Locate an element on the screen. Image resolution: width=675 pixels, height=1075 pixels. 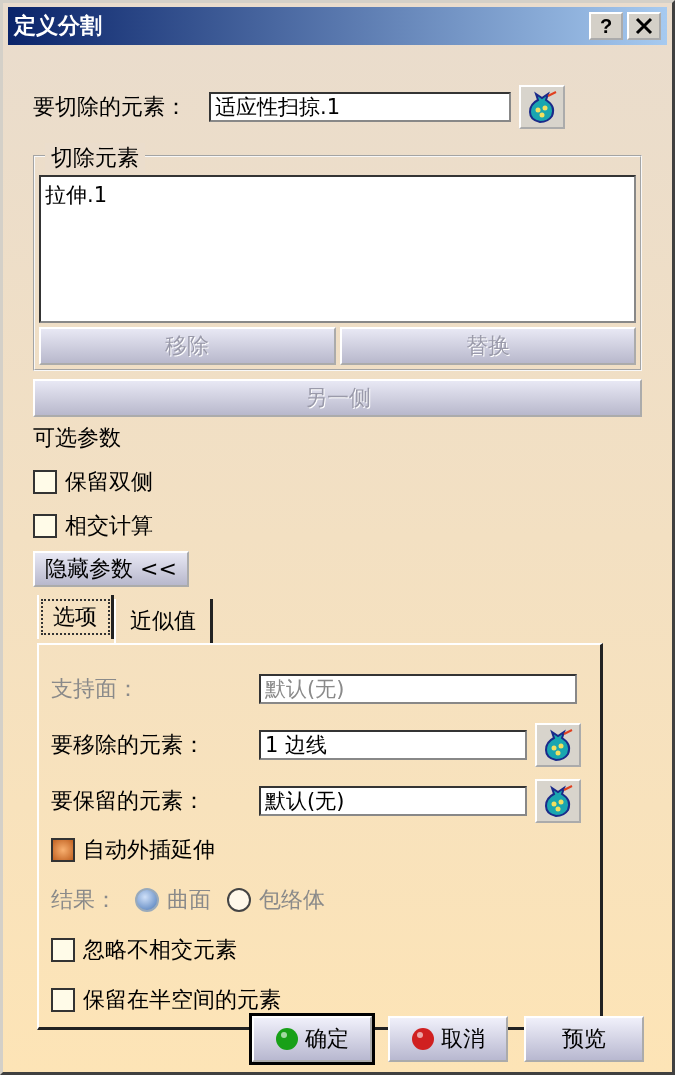
hide-parameters-button: 隐藏参数 << is located at coordinates (111, 569).